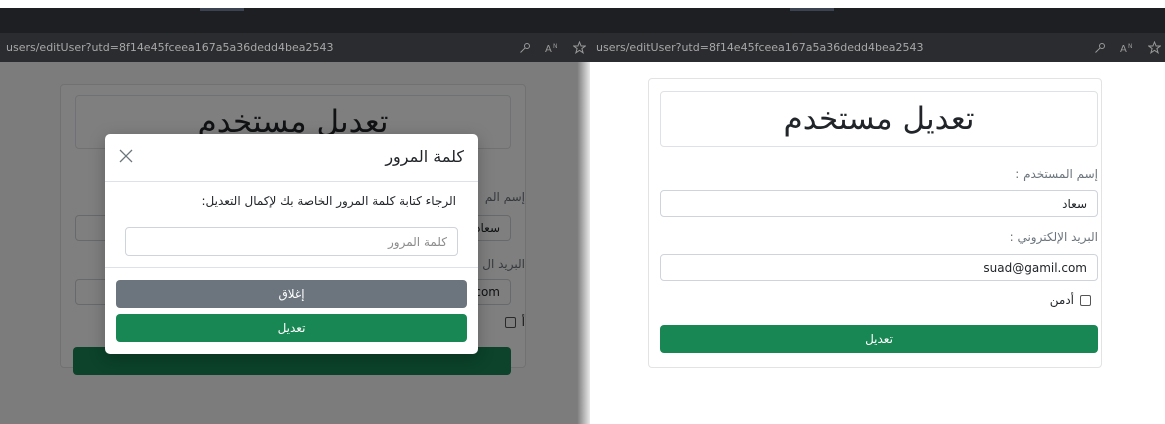  I want to click on window-edge, so click(583, 243).